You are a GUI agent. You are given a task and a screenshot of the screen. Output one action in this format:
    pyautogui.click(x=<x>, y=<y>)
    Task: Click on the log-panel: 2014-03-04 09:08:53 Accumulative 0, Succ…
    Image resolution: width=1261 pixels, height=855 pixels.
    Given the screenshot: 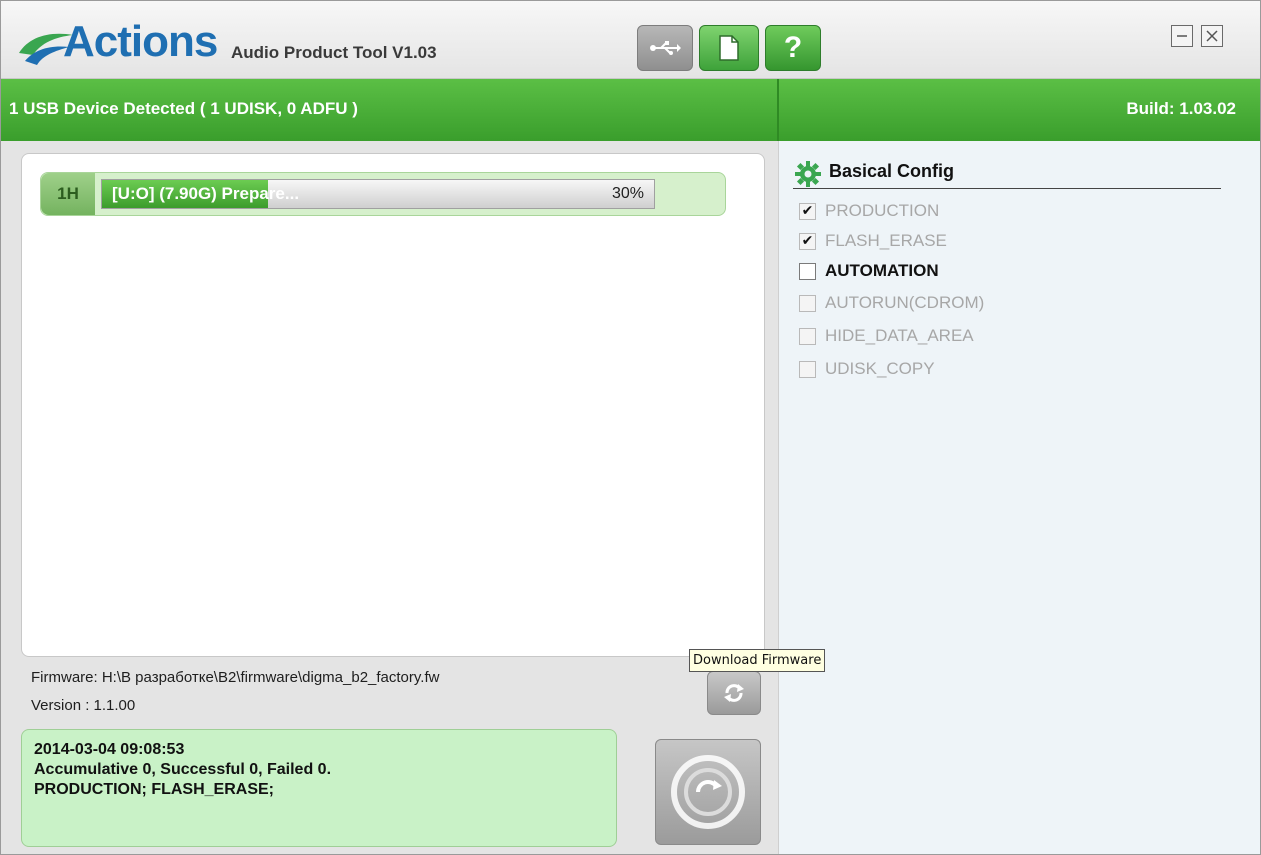 What is the action you would take?
    pyautogui.click(x=319, y=788)
    